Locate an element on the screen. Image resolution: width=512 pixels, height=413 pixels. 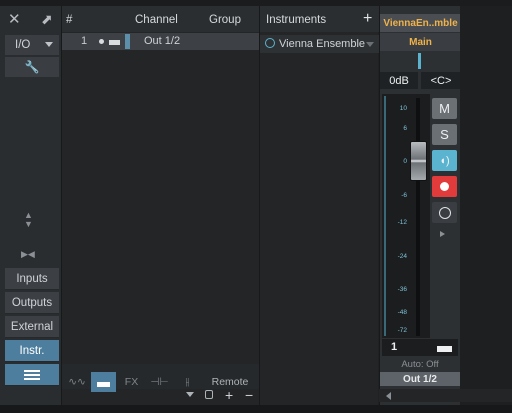
outputs-label: Outputs is located at coordinates (32, 302).